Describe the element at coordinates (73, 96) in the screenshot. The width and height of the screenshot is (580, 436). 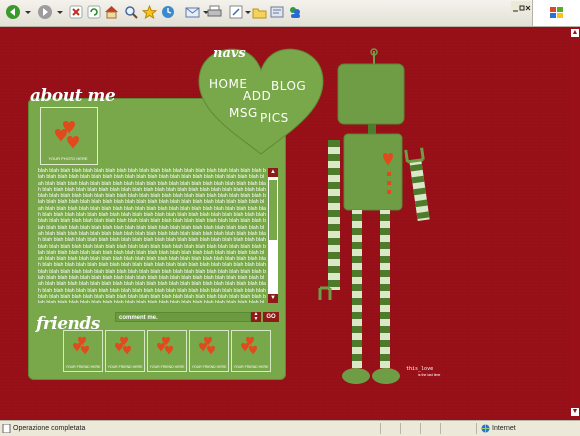
I see `about-me-heading: about me` at that location.